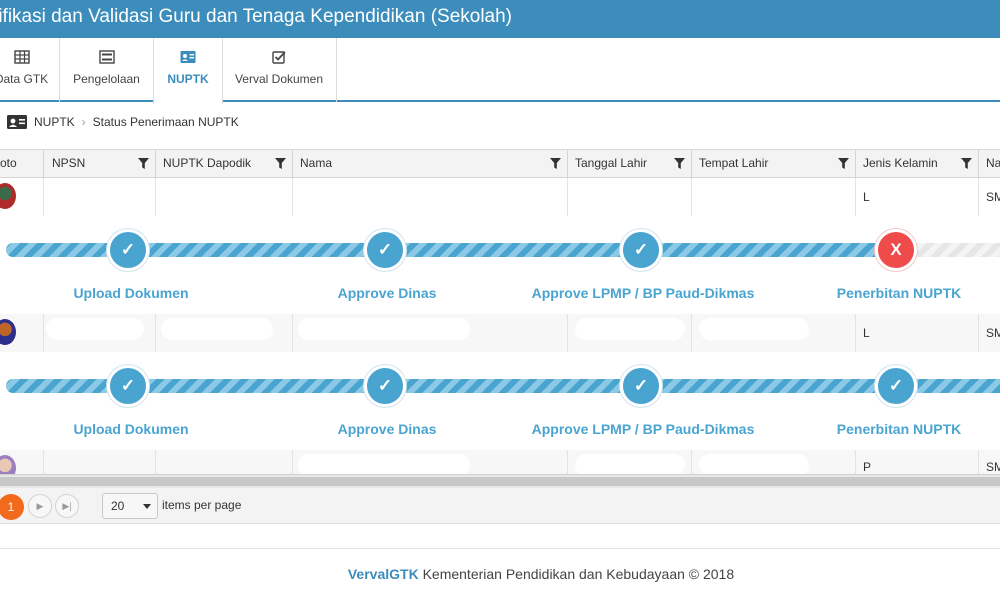 The height and width of the screenshot is (600, 1000). I want to click on last-page-icon: ▶|, so click(67, 506).